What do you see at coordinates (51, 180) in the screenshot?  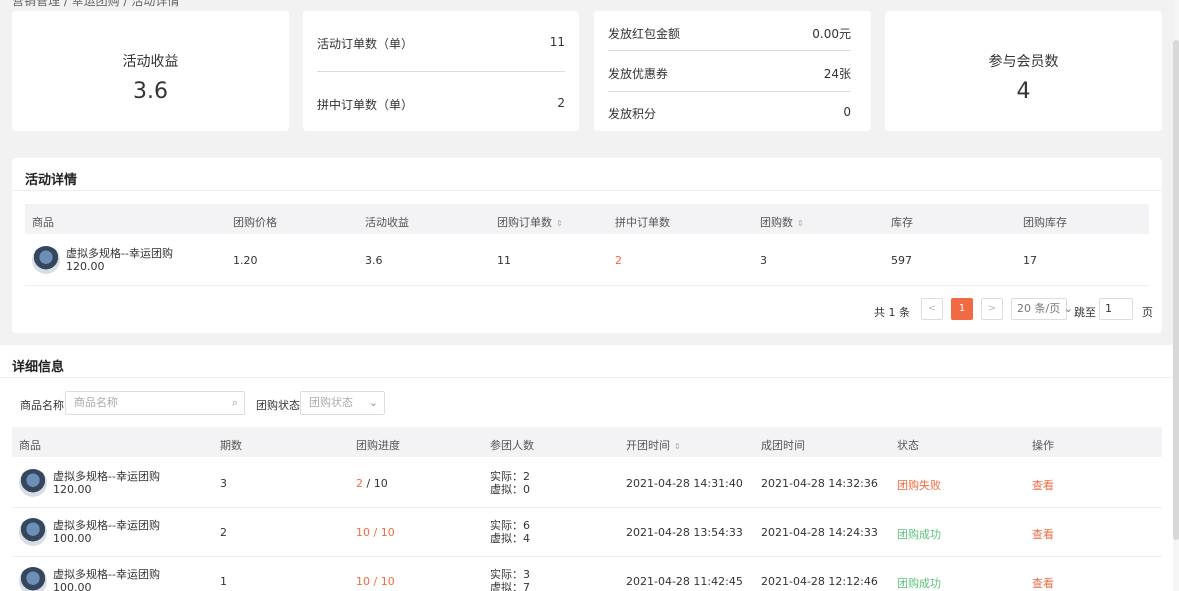 I see `section-title: 活动详情` at bounding box center [51, 180].